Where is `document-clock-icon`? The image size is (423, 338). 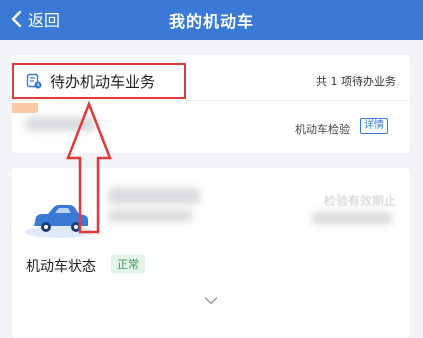 document-clock-icon is located at coordinates (34, 81).